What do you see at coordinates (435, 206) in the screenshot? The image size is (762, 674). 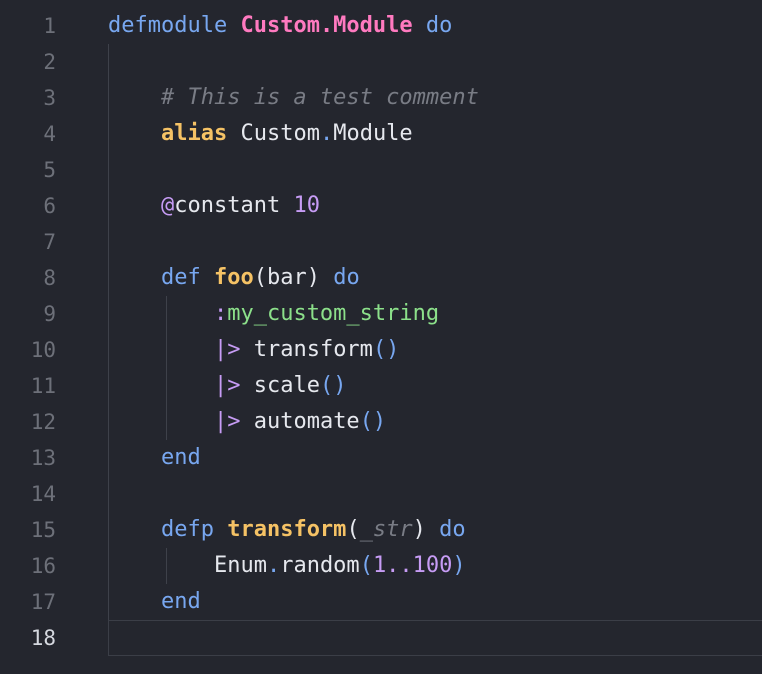 I see `code-line: @constant 10` at bounding box center [435, 206].